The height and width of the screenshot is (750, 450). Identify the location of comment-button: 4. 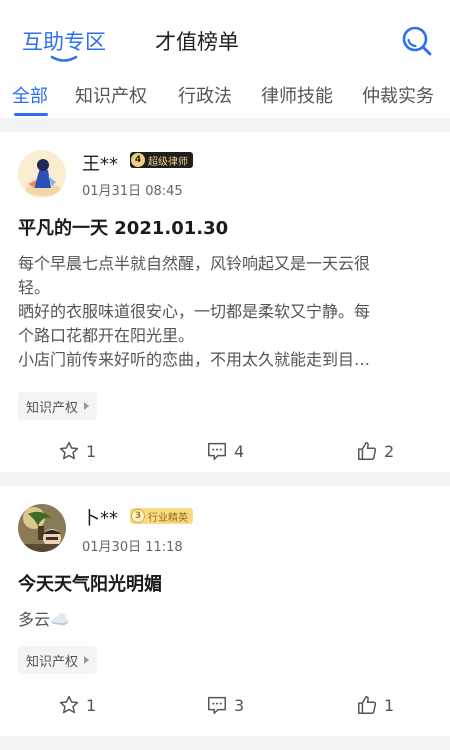
(225, 451).